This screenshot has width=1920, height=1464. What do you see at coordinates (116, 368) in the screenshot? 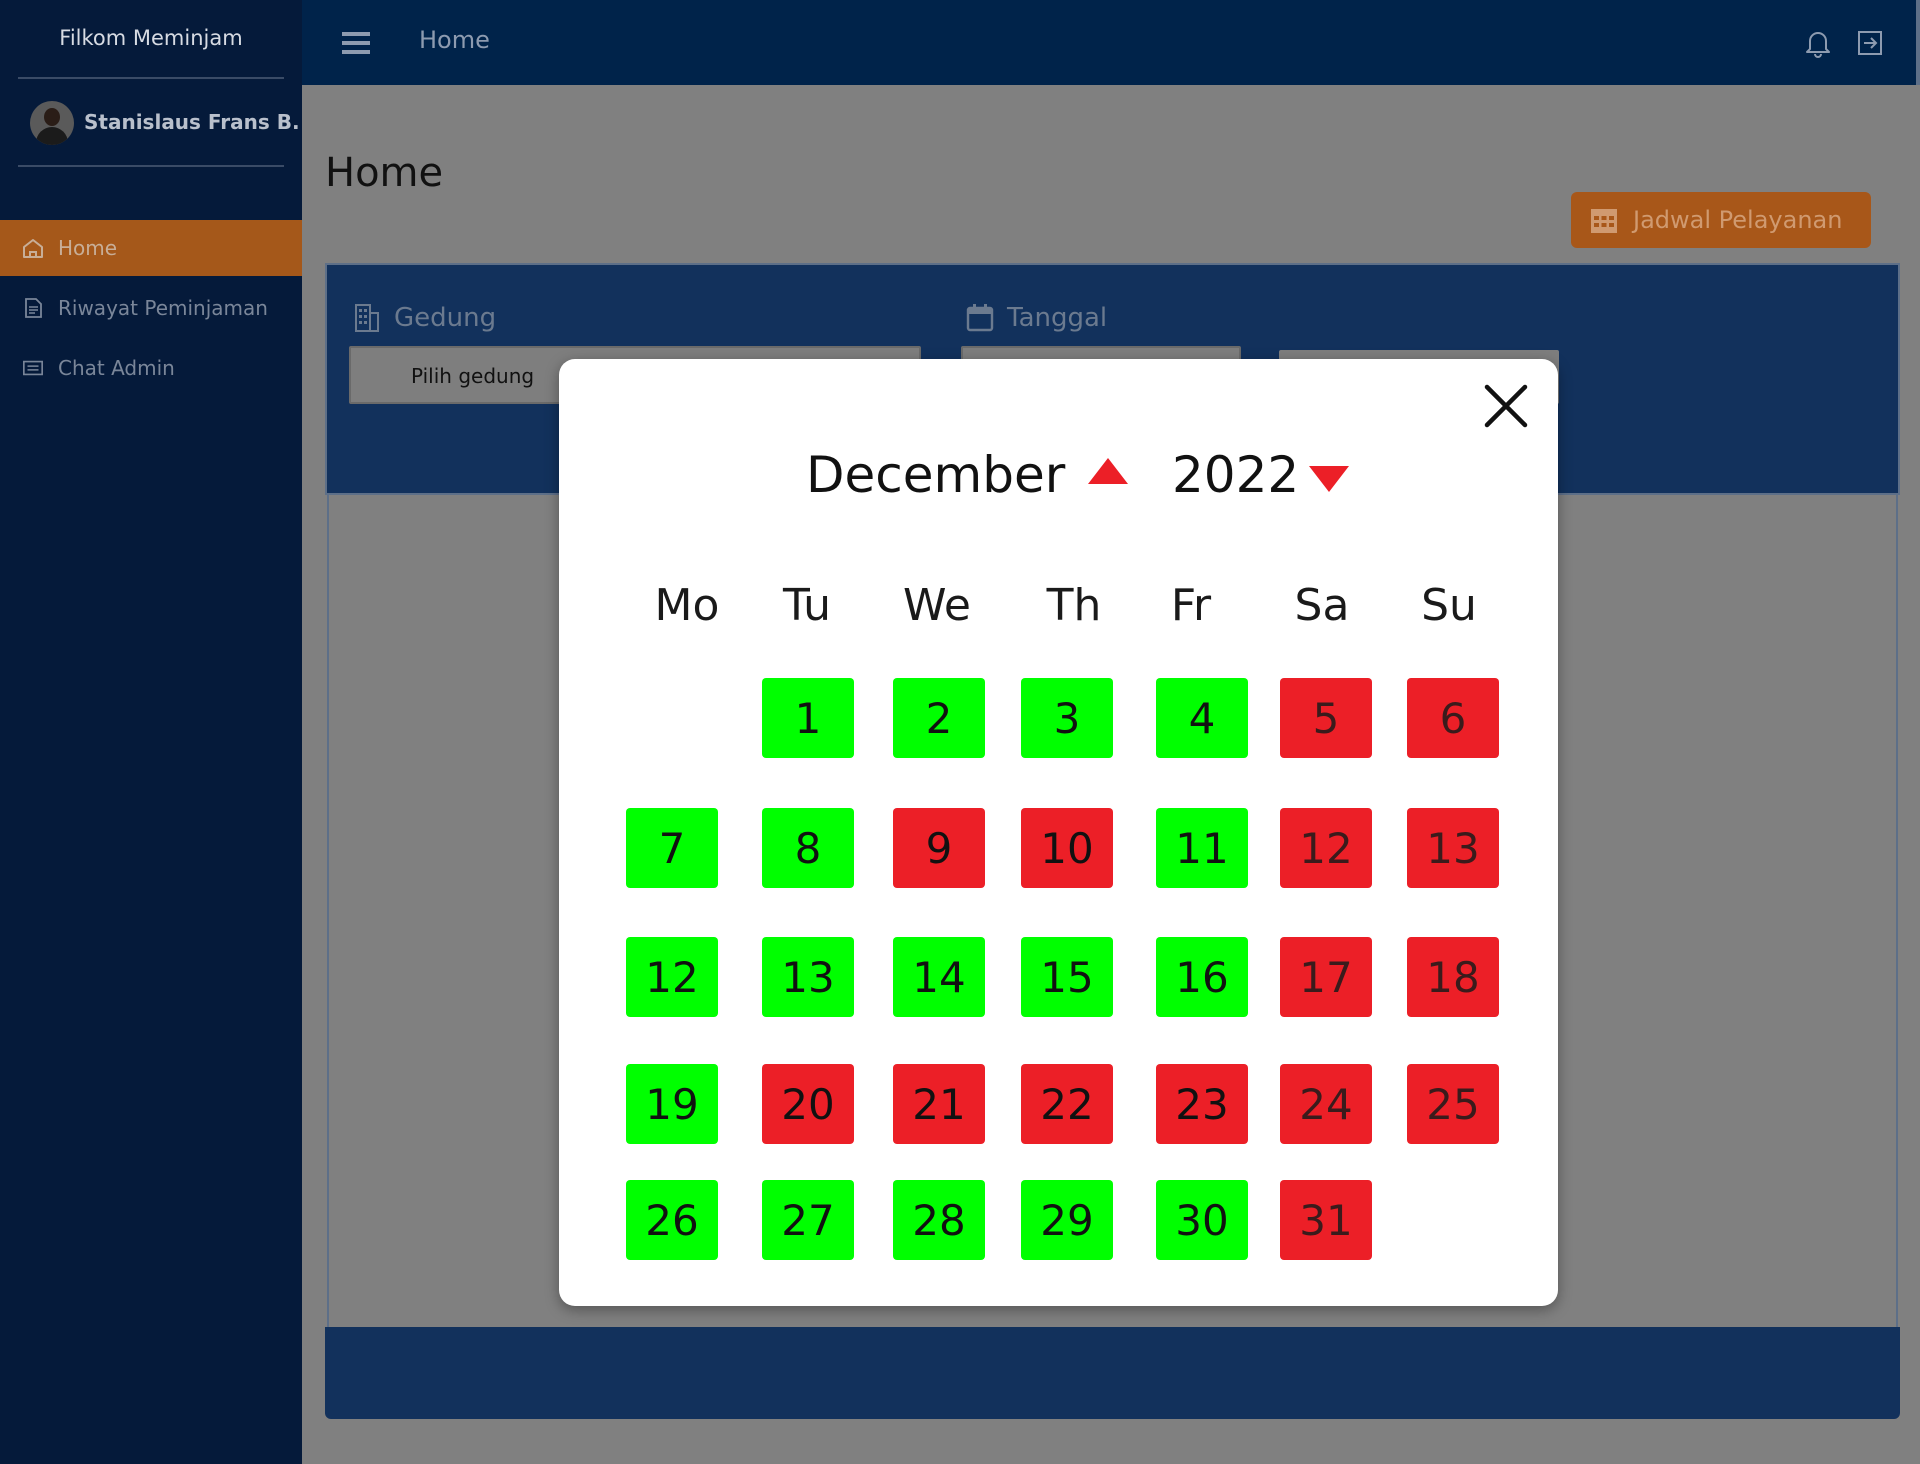
I see `sidebar-item-label: Chat Admin` at bounding box center [116, 368].